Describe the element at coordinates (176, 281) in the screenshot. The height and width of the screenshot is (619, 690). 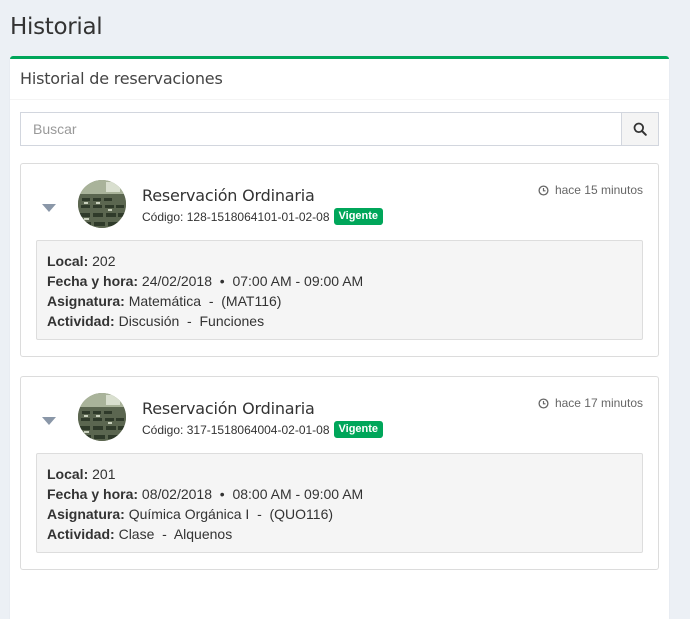
I see `fecha-value: 24/02/2018` at that location.